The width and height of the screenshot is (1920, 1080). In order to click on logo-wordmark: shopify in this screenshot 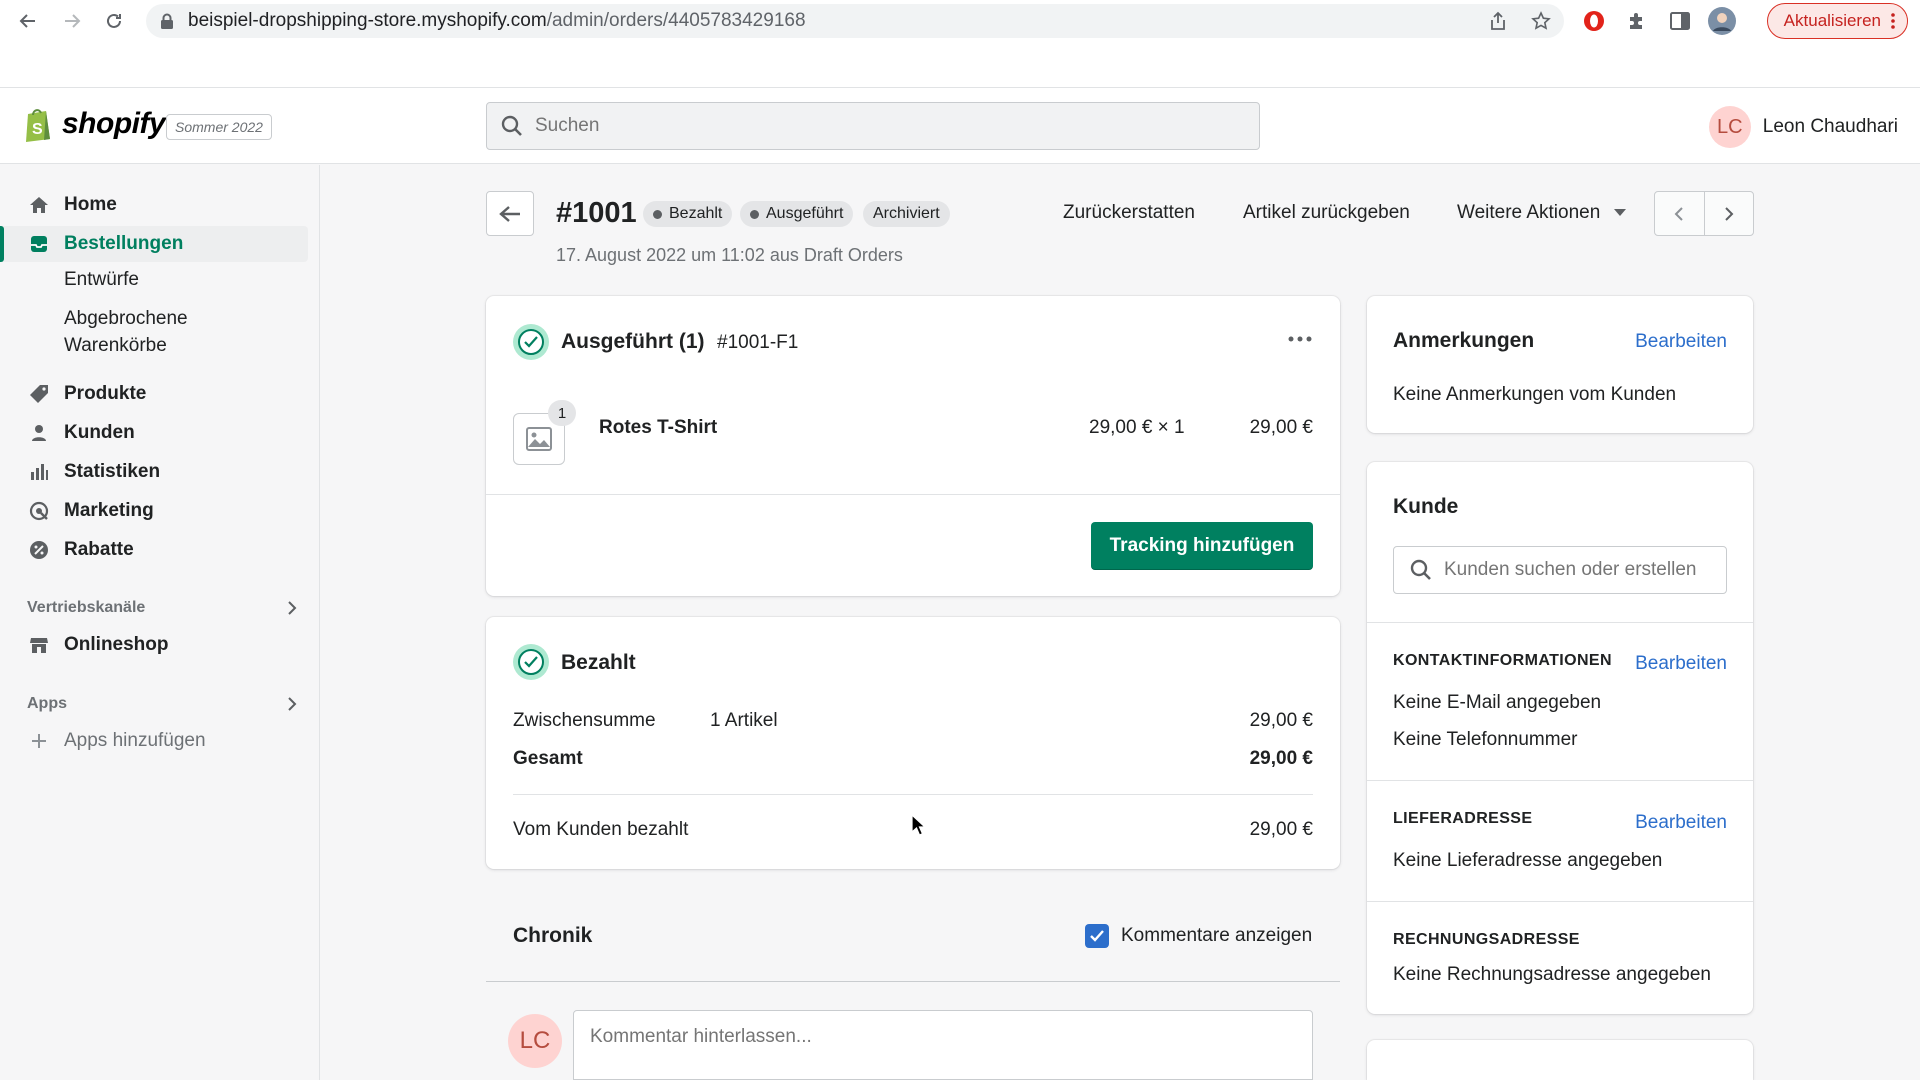, I will do `click(114, 123)`.